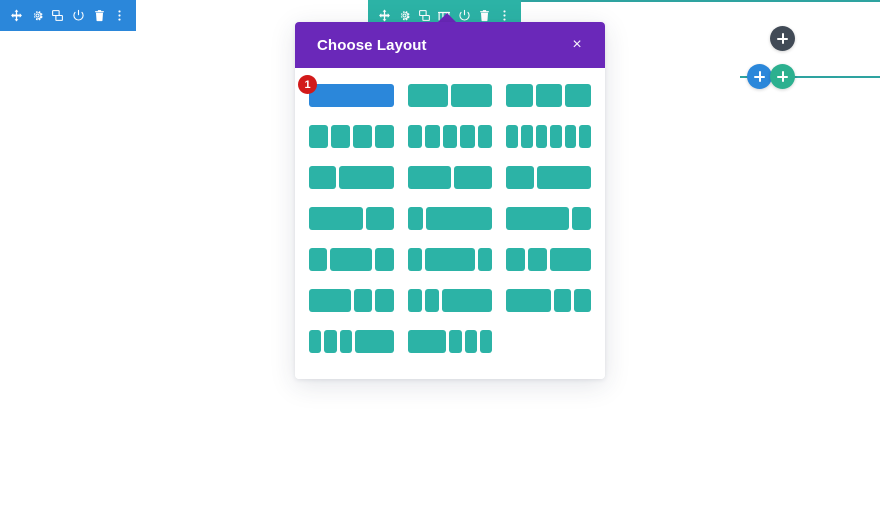  Describe the element at coordinates (57, 15) in the screenshot. I see `duplicate-icon` at that location.